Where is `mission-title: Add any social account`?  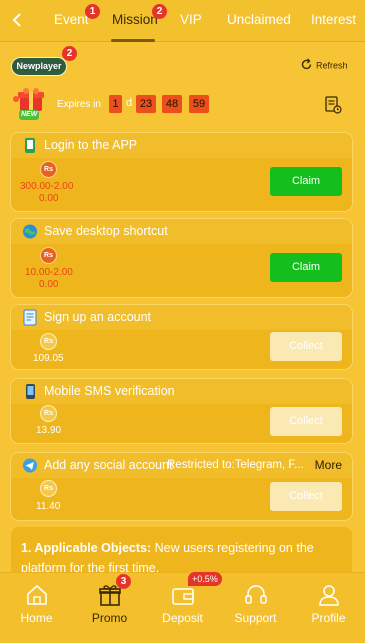
mission-title: Add any social account is located at coordinates (108, 465).